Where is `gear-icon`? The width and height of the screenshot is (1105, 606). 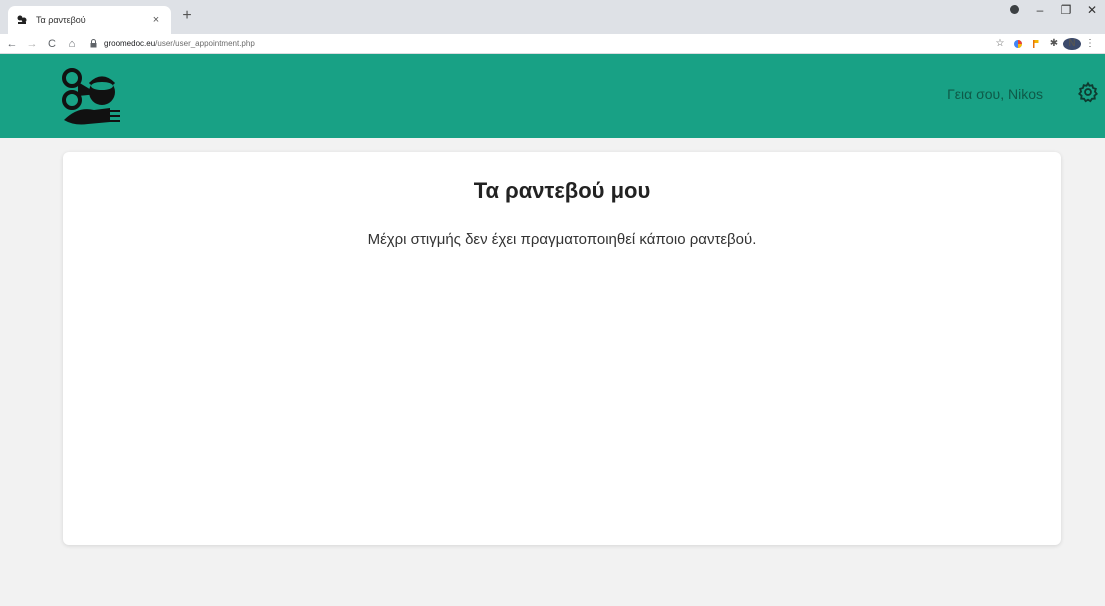 gear-icon is located at coordinates (1088, 92).